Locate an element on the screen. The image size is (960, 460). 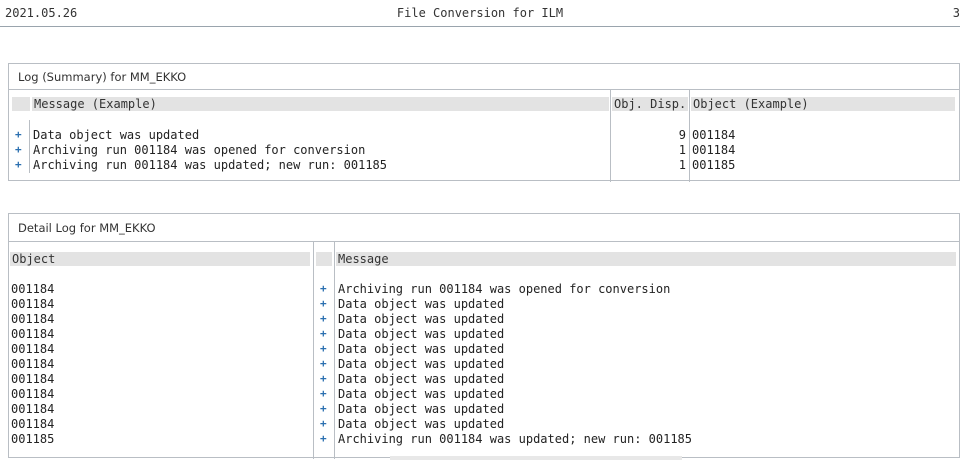
summary-log-title: Log (Summary) for MM_EKKO is located at coordinates (102, 77).